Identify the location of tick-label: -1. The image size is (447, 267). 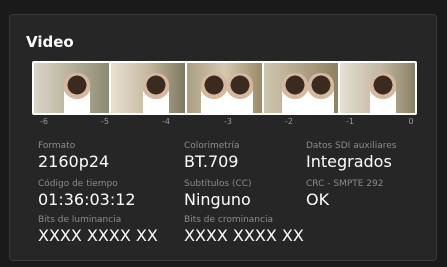
(350, 121).